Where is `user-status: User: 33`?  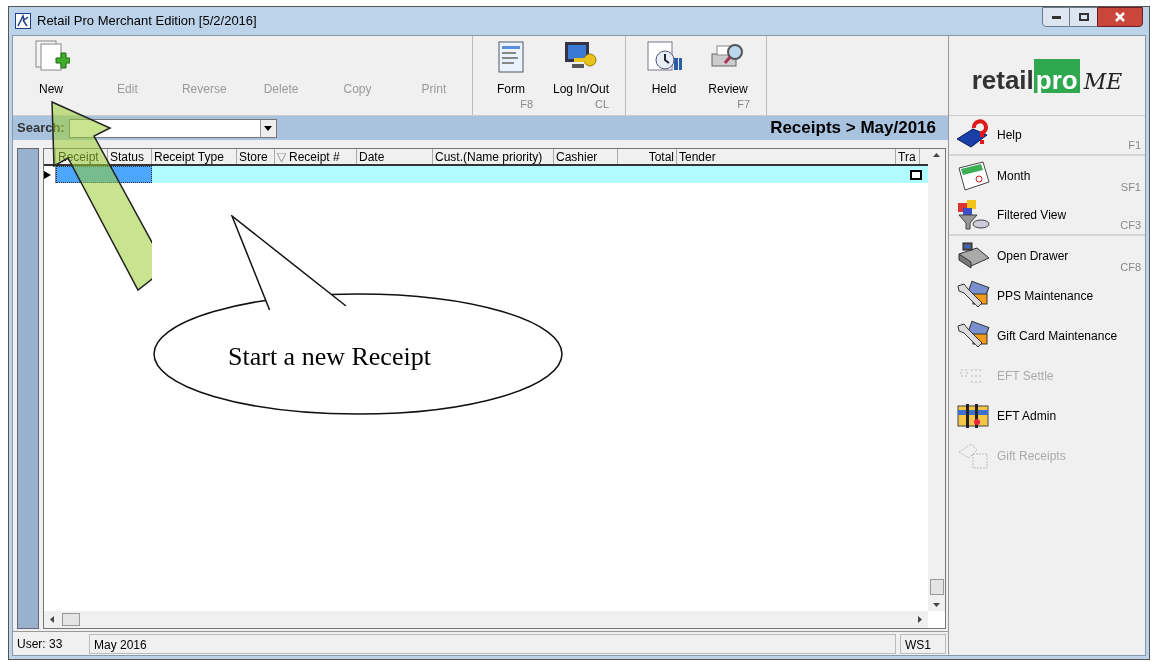 user-status: User: 33 is located at coordinates (40, 644).